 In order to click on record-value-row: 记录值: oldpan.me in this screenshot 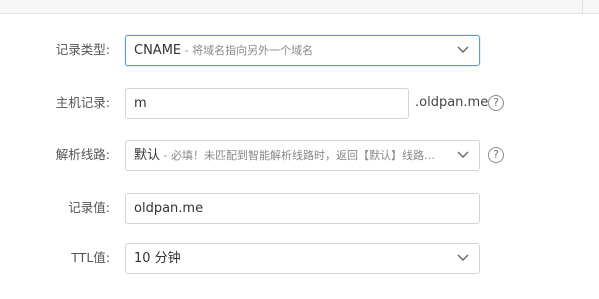, I will do `click(299, 209)`.